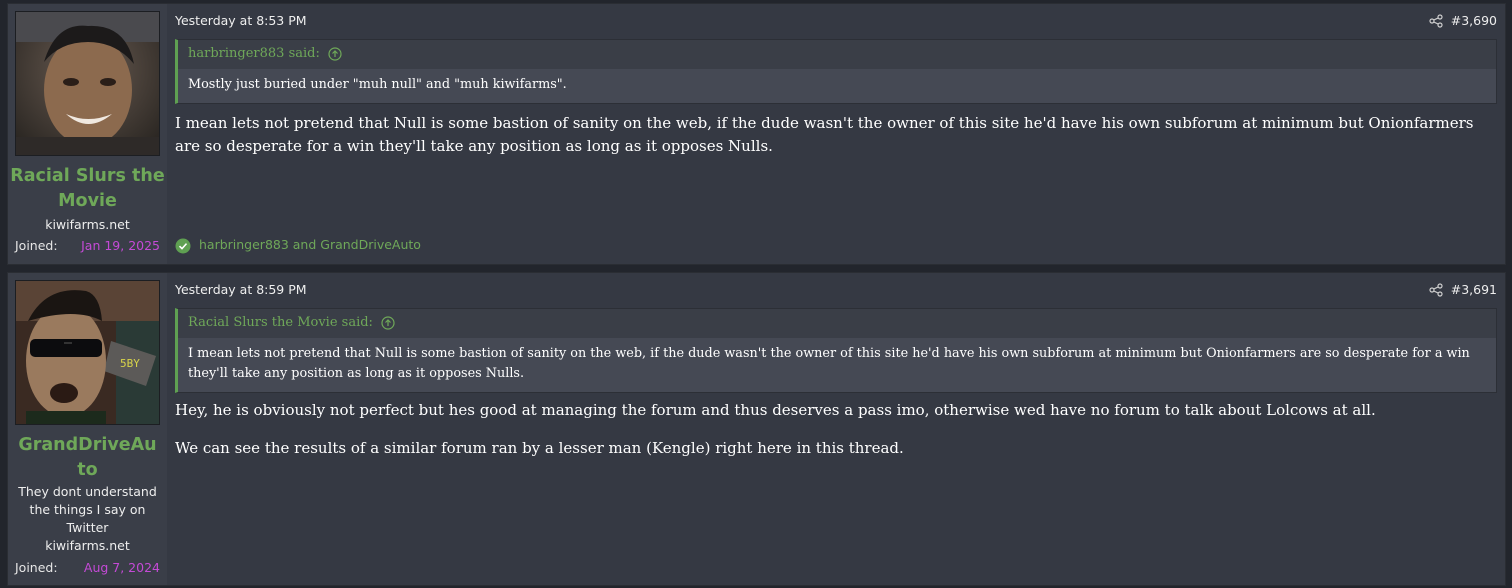 Image resolution: width=1512 pixels, height=588 pixels. I want to click on joined-date: Aug 7, 2024, so click(121, 567).